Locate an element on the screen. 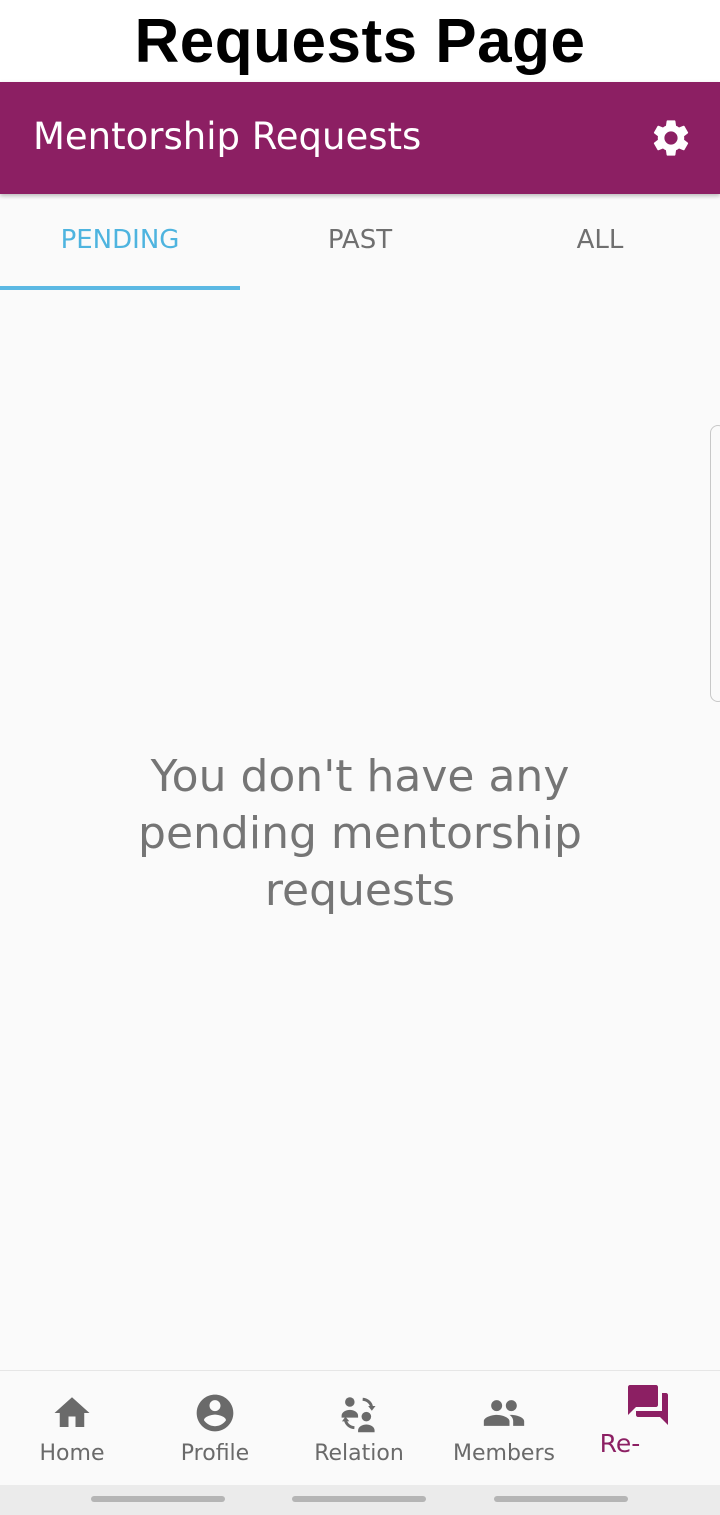 The width and height of the screenshot is (720, 1515). settings-button is located at coordinates (671, 138).